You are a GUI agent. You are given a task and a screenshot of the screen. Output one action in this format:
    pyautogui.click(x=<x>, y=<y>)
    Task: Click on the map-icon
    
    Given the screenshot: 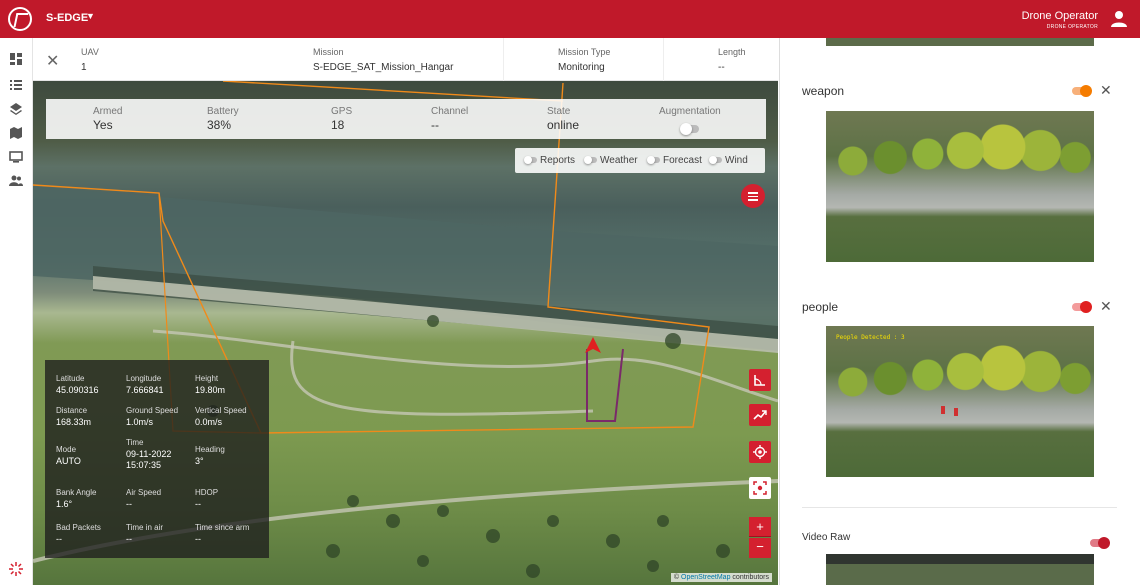 What is the action you would take?
    pyautogui.click(x=16, y=133)
    